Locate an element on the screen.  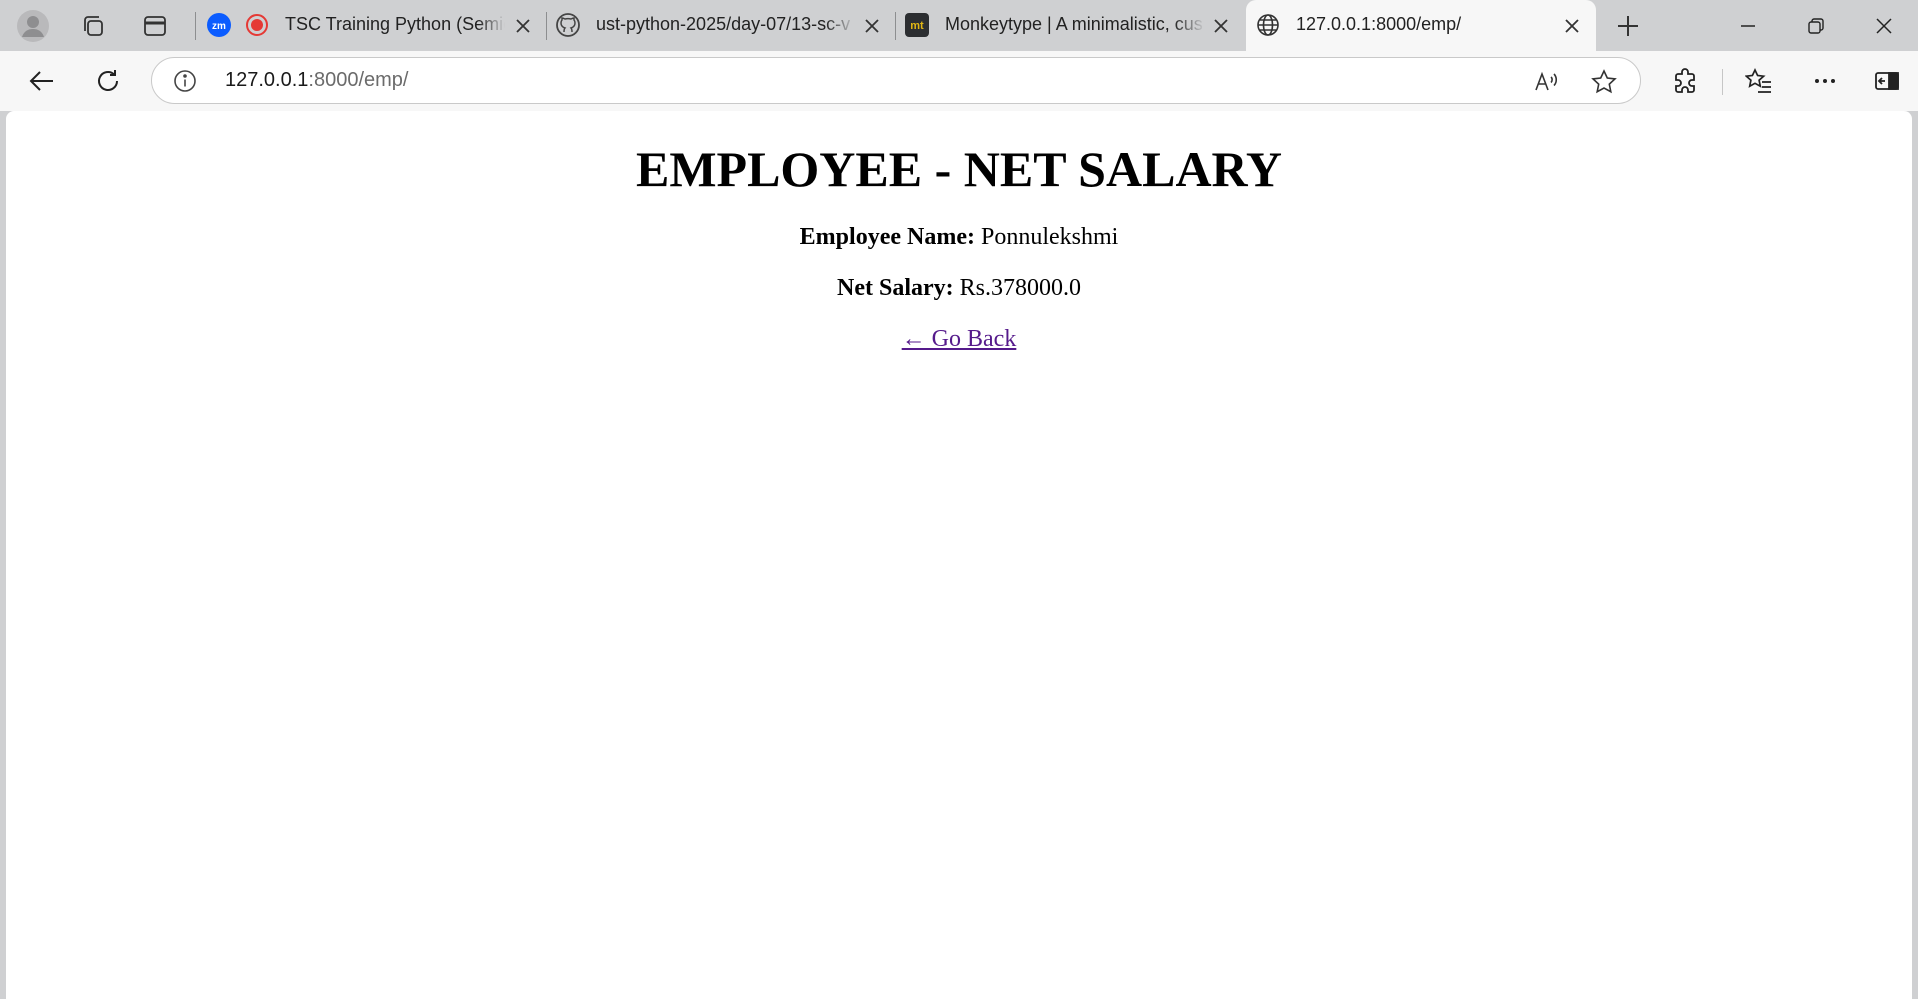
vertical-tabs-icon is located at coordinates (155, 26).